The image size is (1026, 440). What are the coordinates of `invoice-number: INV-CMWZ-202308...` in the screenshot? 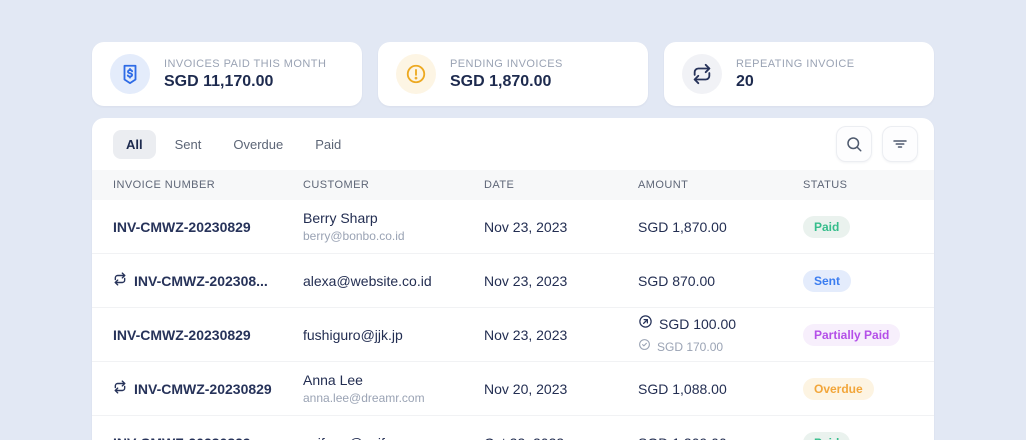 It's located at (201, 280).